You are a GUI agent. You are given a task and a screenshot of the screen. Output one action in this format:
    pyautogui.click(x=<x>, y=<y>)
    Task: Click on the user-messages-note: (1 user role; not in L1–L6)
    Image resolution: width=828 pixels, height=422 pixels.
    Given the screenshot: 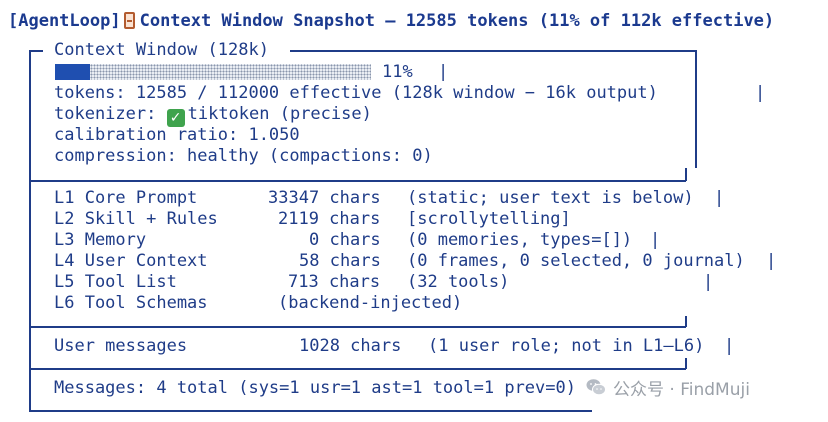 What is the action you would take?
    pyautogui.click(x=566, y=346)
    